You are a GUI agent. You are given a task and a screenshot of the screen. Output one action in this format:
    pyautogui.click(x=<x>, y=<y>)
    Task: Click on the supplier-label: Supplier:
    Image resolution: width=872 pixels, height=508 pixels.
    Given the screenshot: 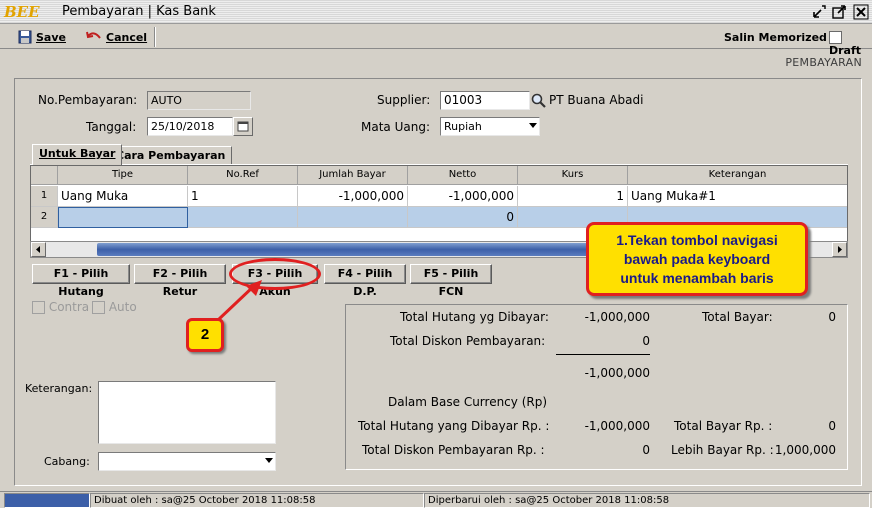 What is the action you would take?
    pyautogui.click(x=404, y=100)
    